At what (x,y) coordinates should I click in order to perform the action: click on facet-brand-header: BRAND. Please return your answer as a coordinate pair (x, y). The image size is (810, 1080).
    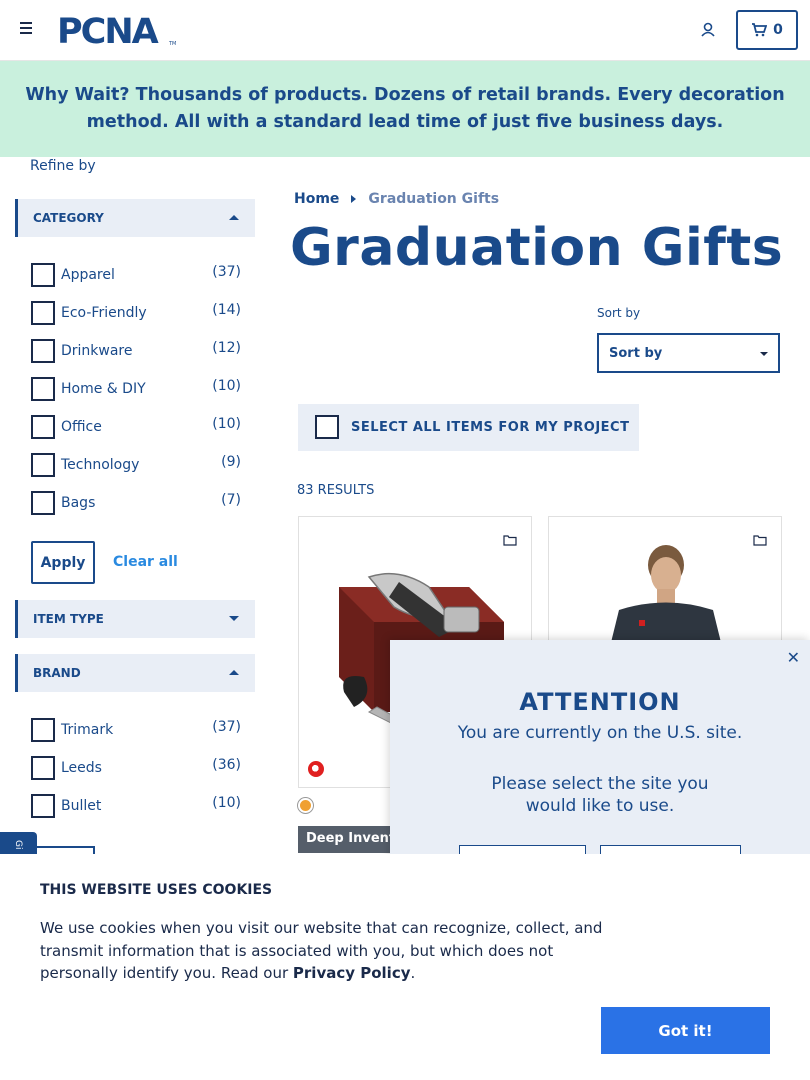
    Looking at the image, I should click on (135, 673).